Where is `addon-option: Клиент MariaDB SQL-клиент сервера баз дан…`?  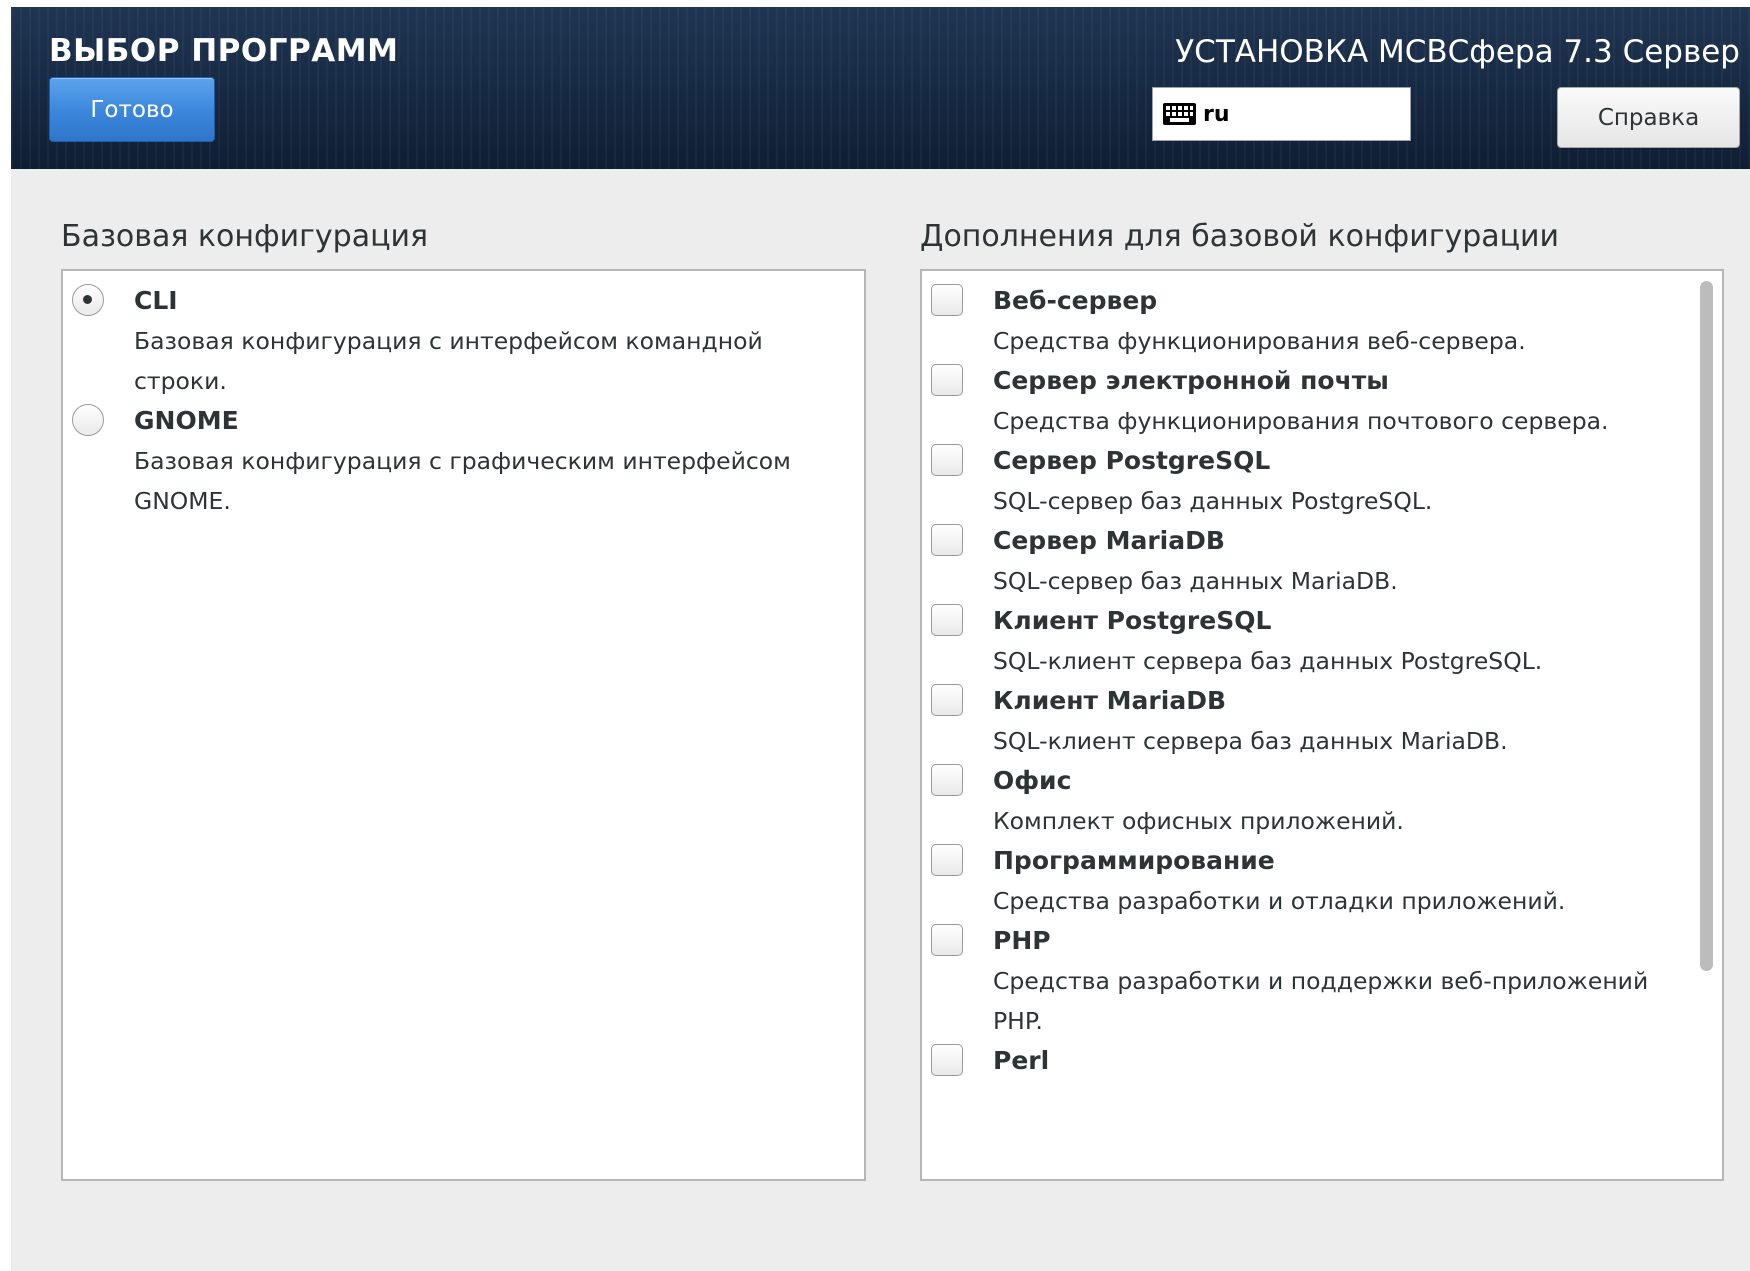 addon-option: Клиент MariaDB SQL-клиент сервера баз дан… is located at coordinates (1306, 721).